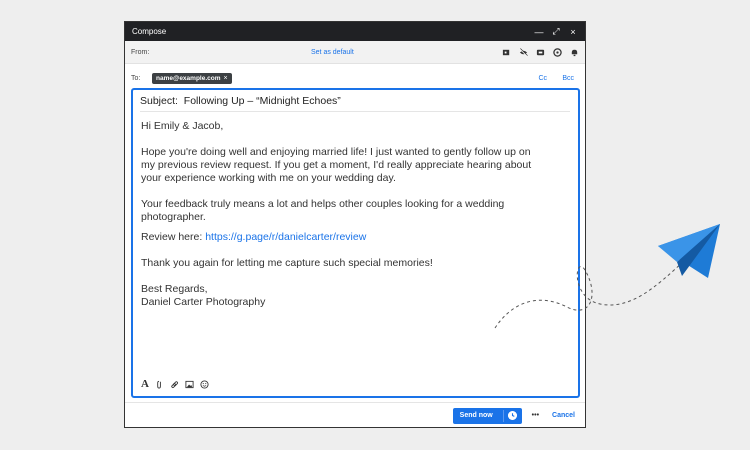  I want to click on from-label: From:, so click(140, 52).